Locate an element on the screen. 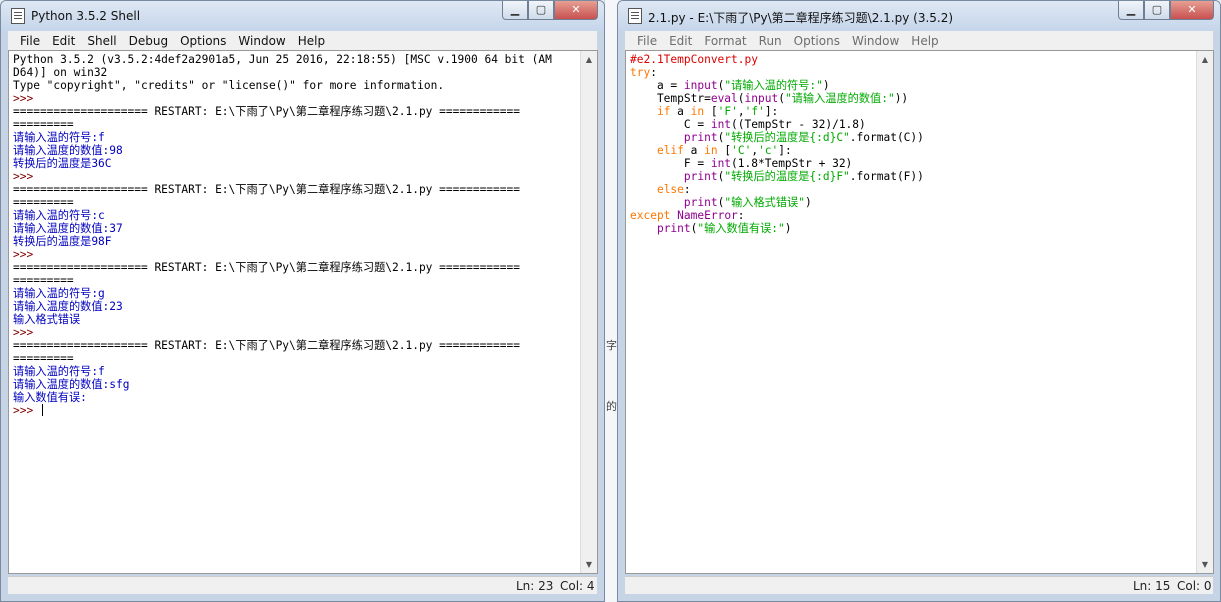 This screenshot has height=602, width=1221. shell-menubar: File Edit Shell Debug Options Window Help is located at coordinates (302, 40).